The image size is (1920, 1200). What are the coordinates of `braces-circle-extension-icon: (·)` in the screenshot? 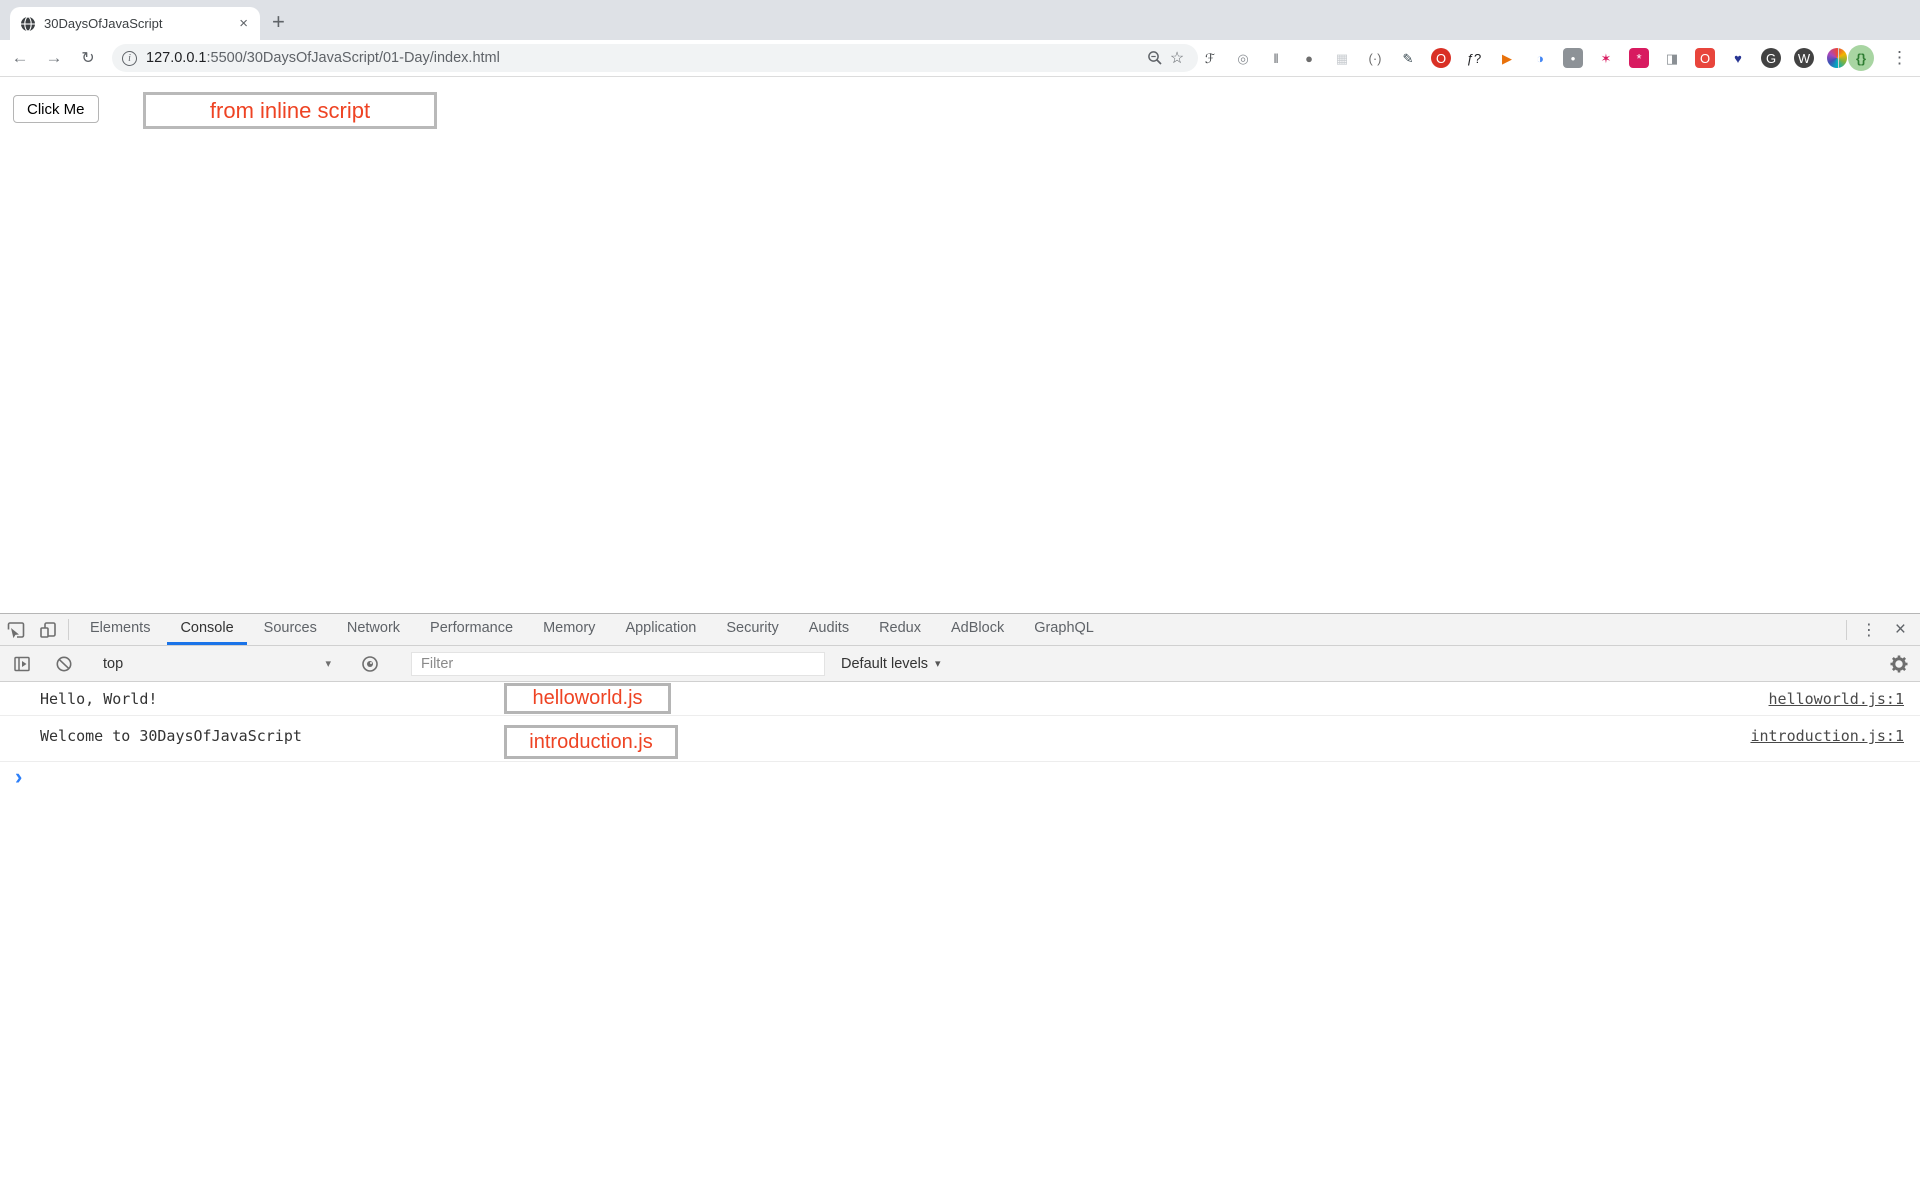 It's located at (1375, 58).